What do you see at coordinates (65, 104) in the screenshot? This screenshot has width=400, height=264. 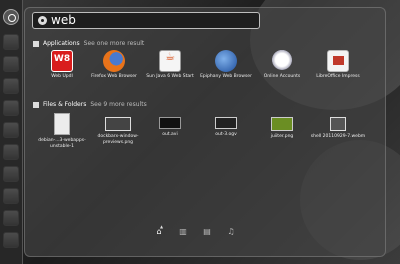 I see `files-title: Files & Folders` at bounding box center [65, 104].